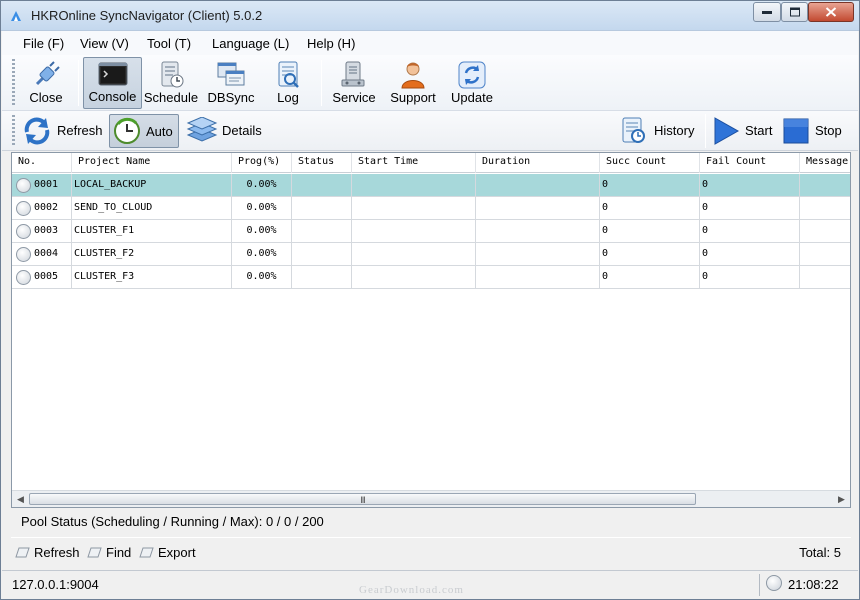 The height and width of the screenshot is (600, 860). What do you see at coordinates (331, 43) in the screenshot?
I see `menu-help: Help (H)` at bounding box center [331, 43].